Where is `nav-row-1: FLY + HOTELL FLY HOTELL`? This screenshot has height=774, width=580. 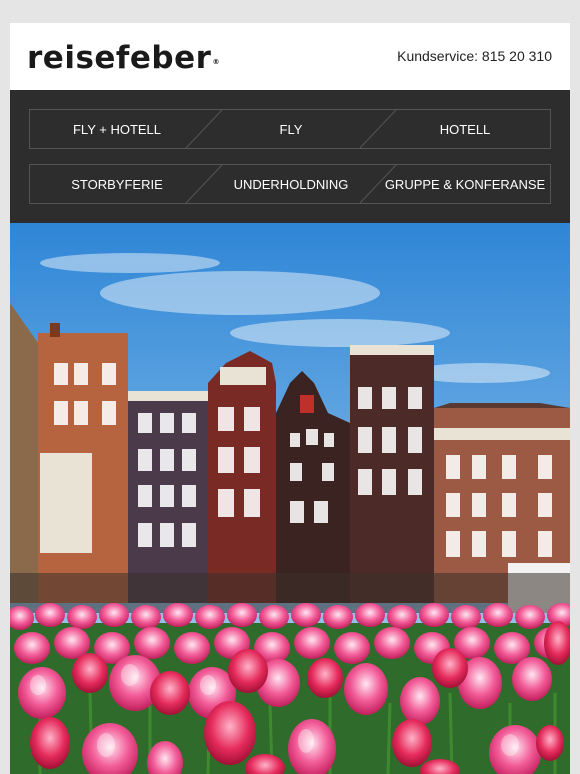 nav-row-1: FLY + HOTELL FLY HOTELL is located at coordinates (290, 129).